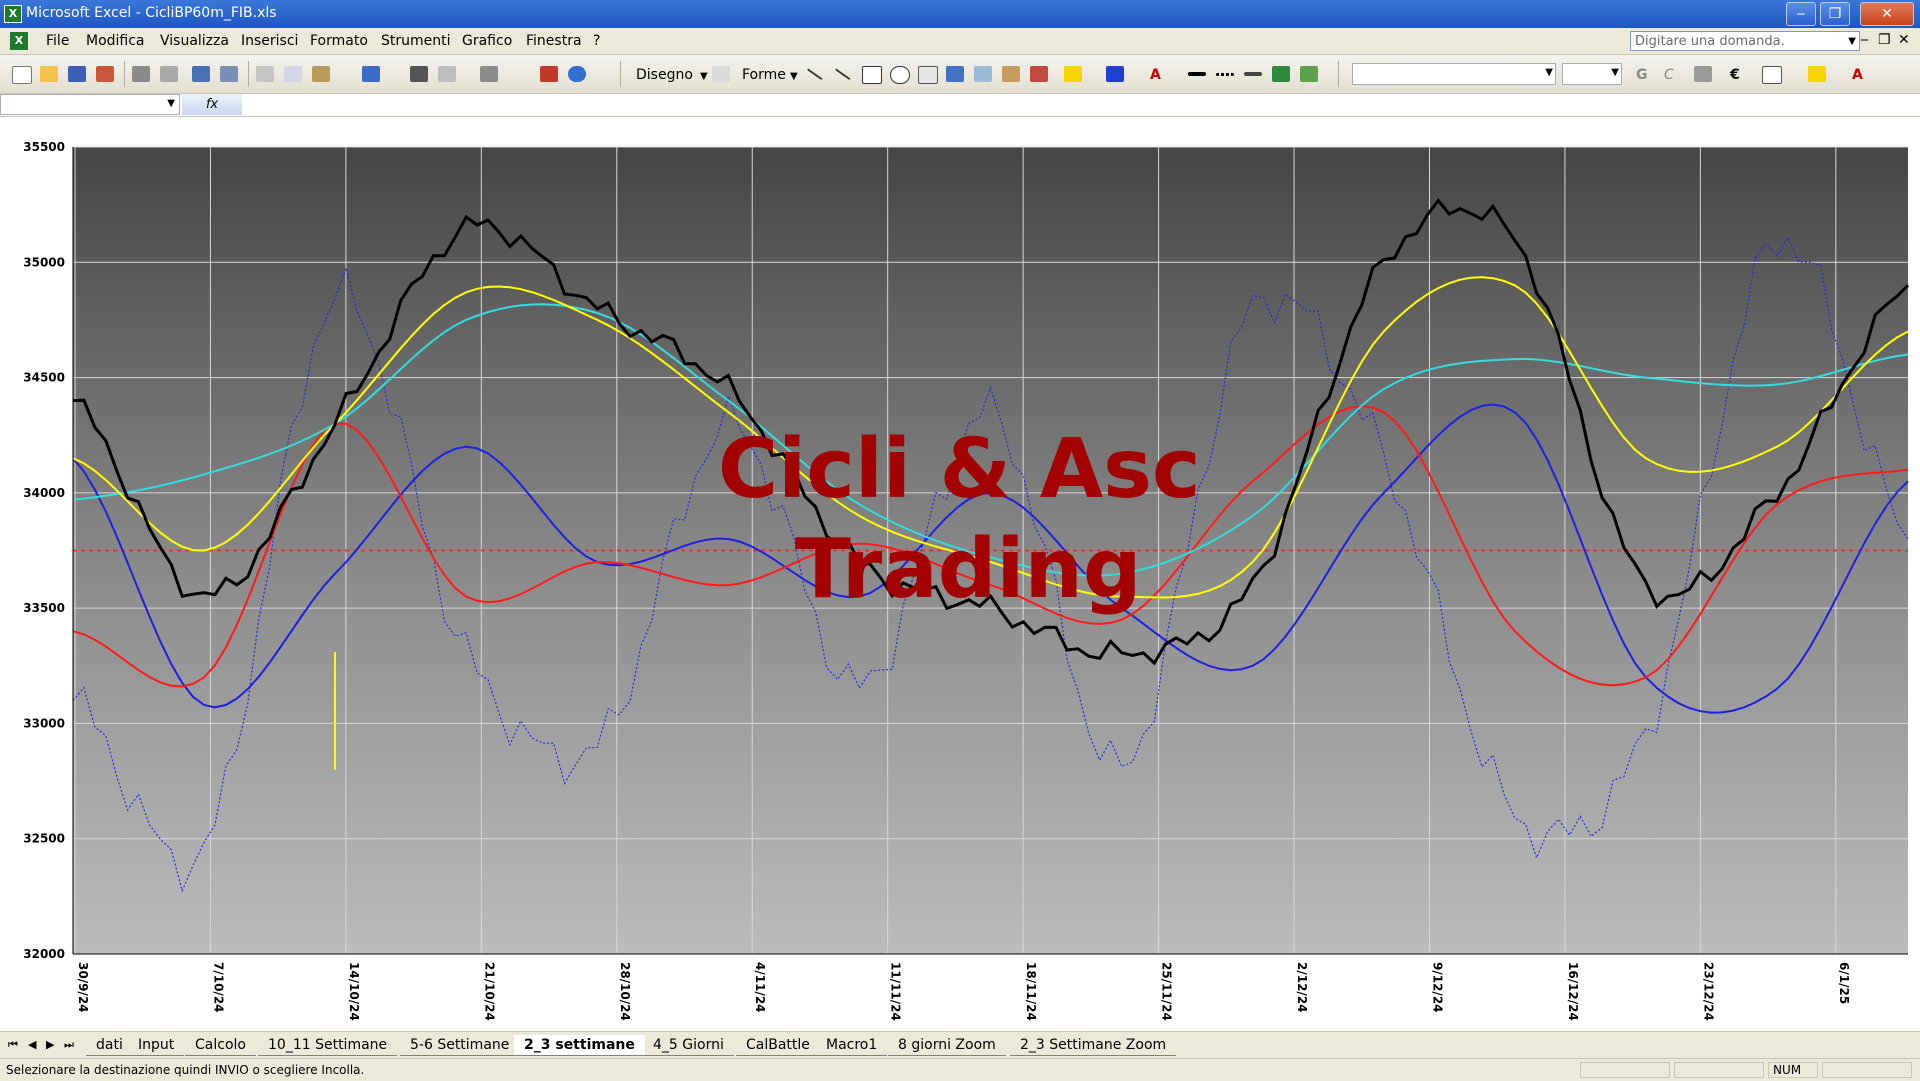 Image resolution: width=1920 pixels, height=1081 pixels. I want to click on highlight-icon, so click(1817, 74).